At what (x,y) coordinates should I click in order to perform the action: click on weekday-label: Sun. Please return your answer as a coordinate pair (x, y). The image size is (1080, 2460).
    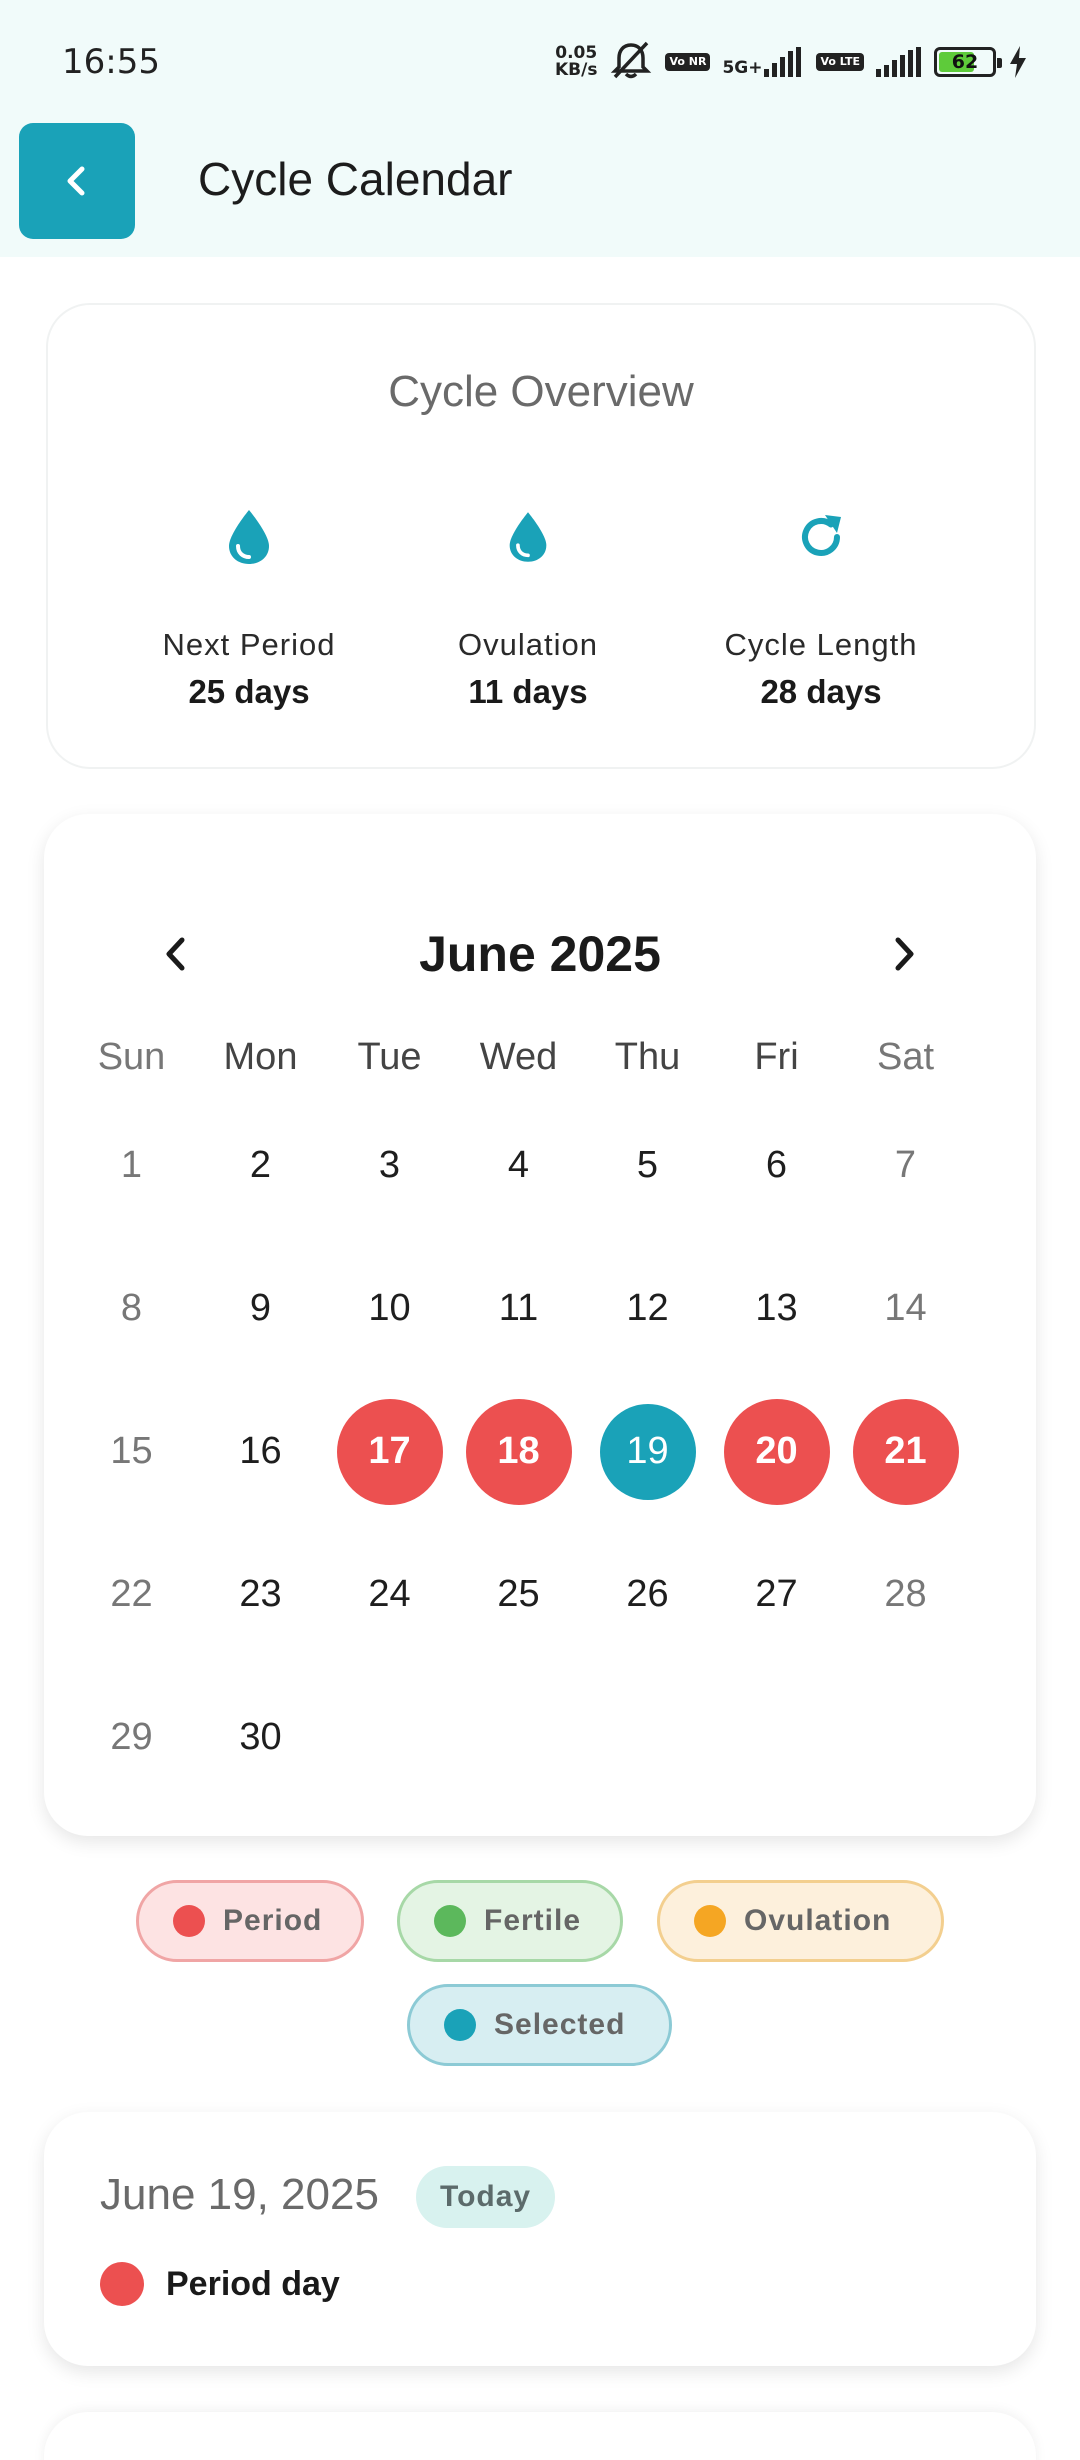
    Looking at the image, I should click on (131, 1057).